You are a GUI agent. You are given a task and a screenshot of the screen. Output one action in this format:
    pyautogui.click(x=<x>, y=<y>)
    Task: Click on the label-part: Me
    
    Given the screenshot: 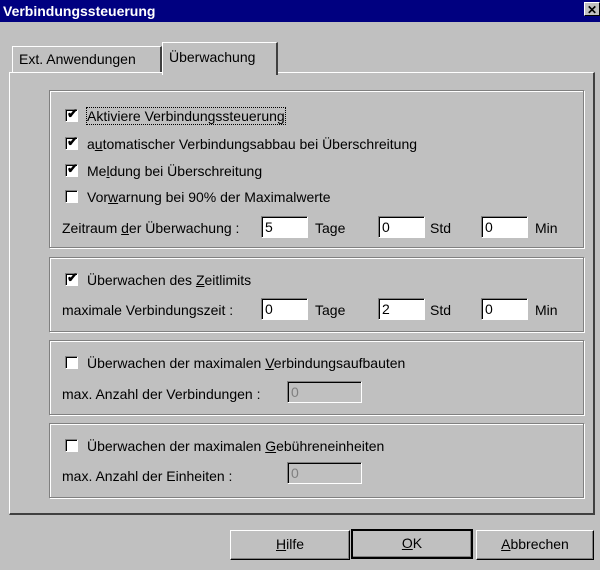 What is the action you would take?
    pyautogui.click(x=97, y=171)
    